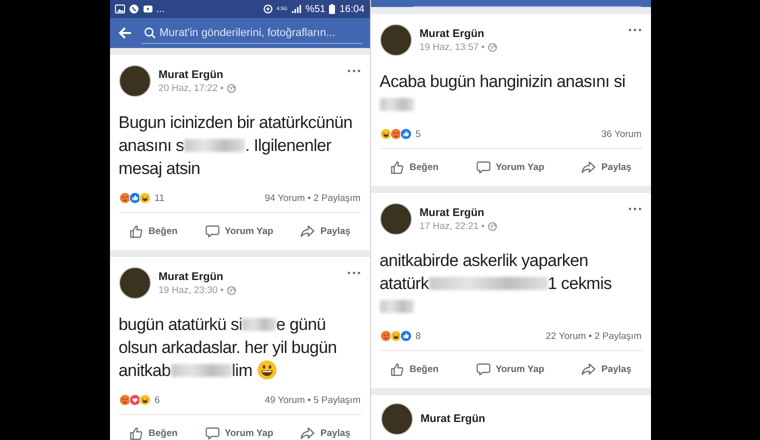 The width and height of the screenshot is (760, 440). What do you see at coordinates (312, 400) in the screenshot?
I see `comment-share-count: 49 Yorum • 5 Paylaşım` at bounding box center [312, 400].